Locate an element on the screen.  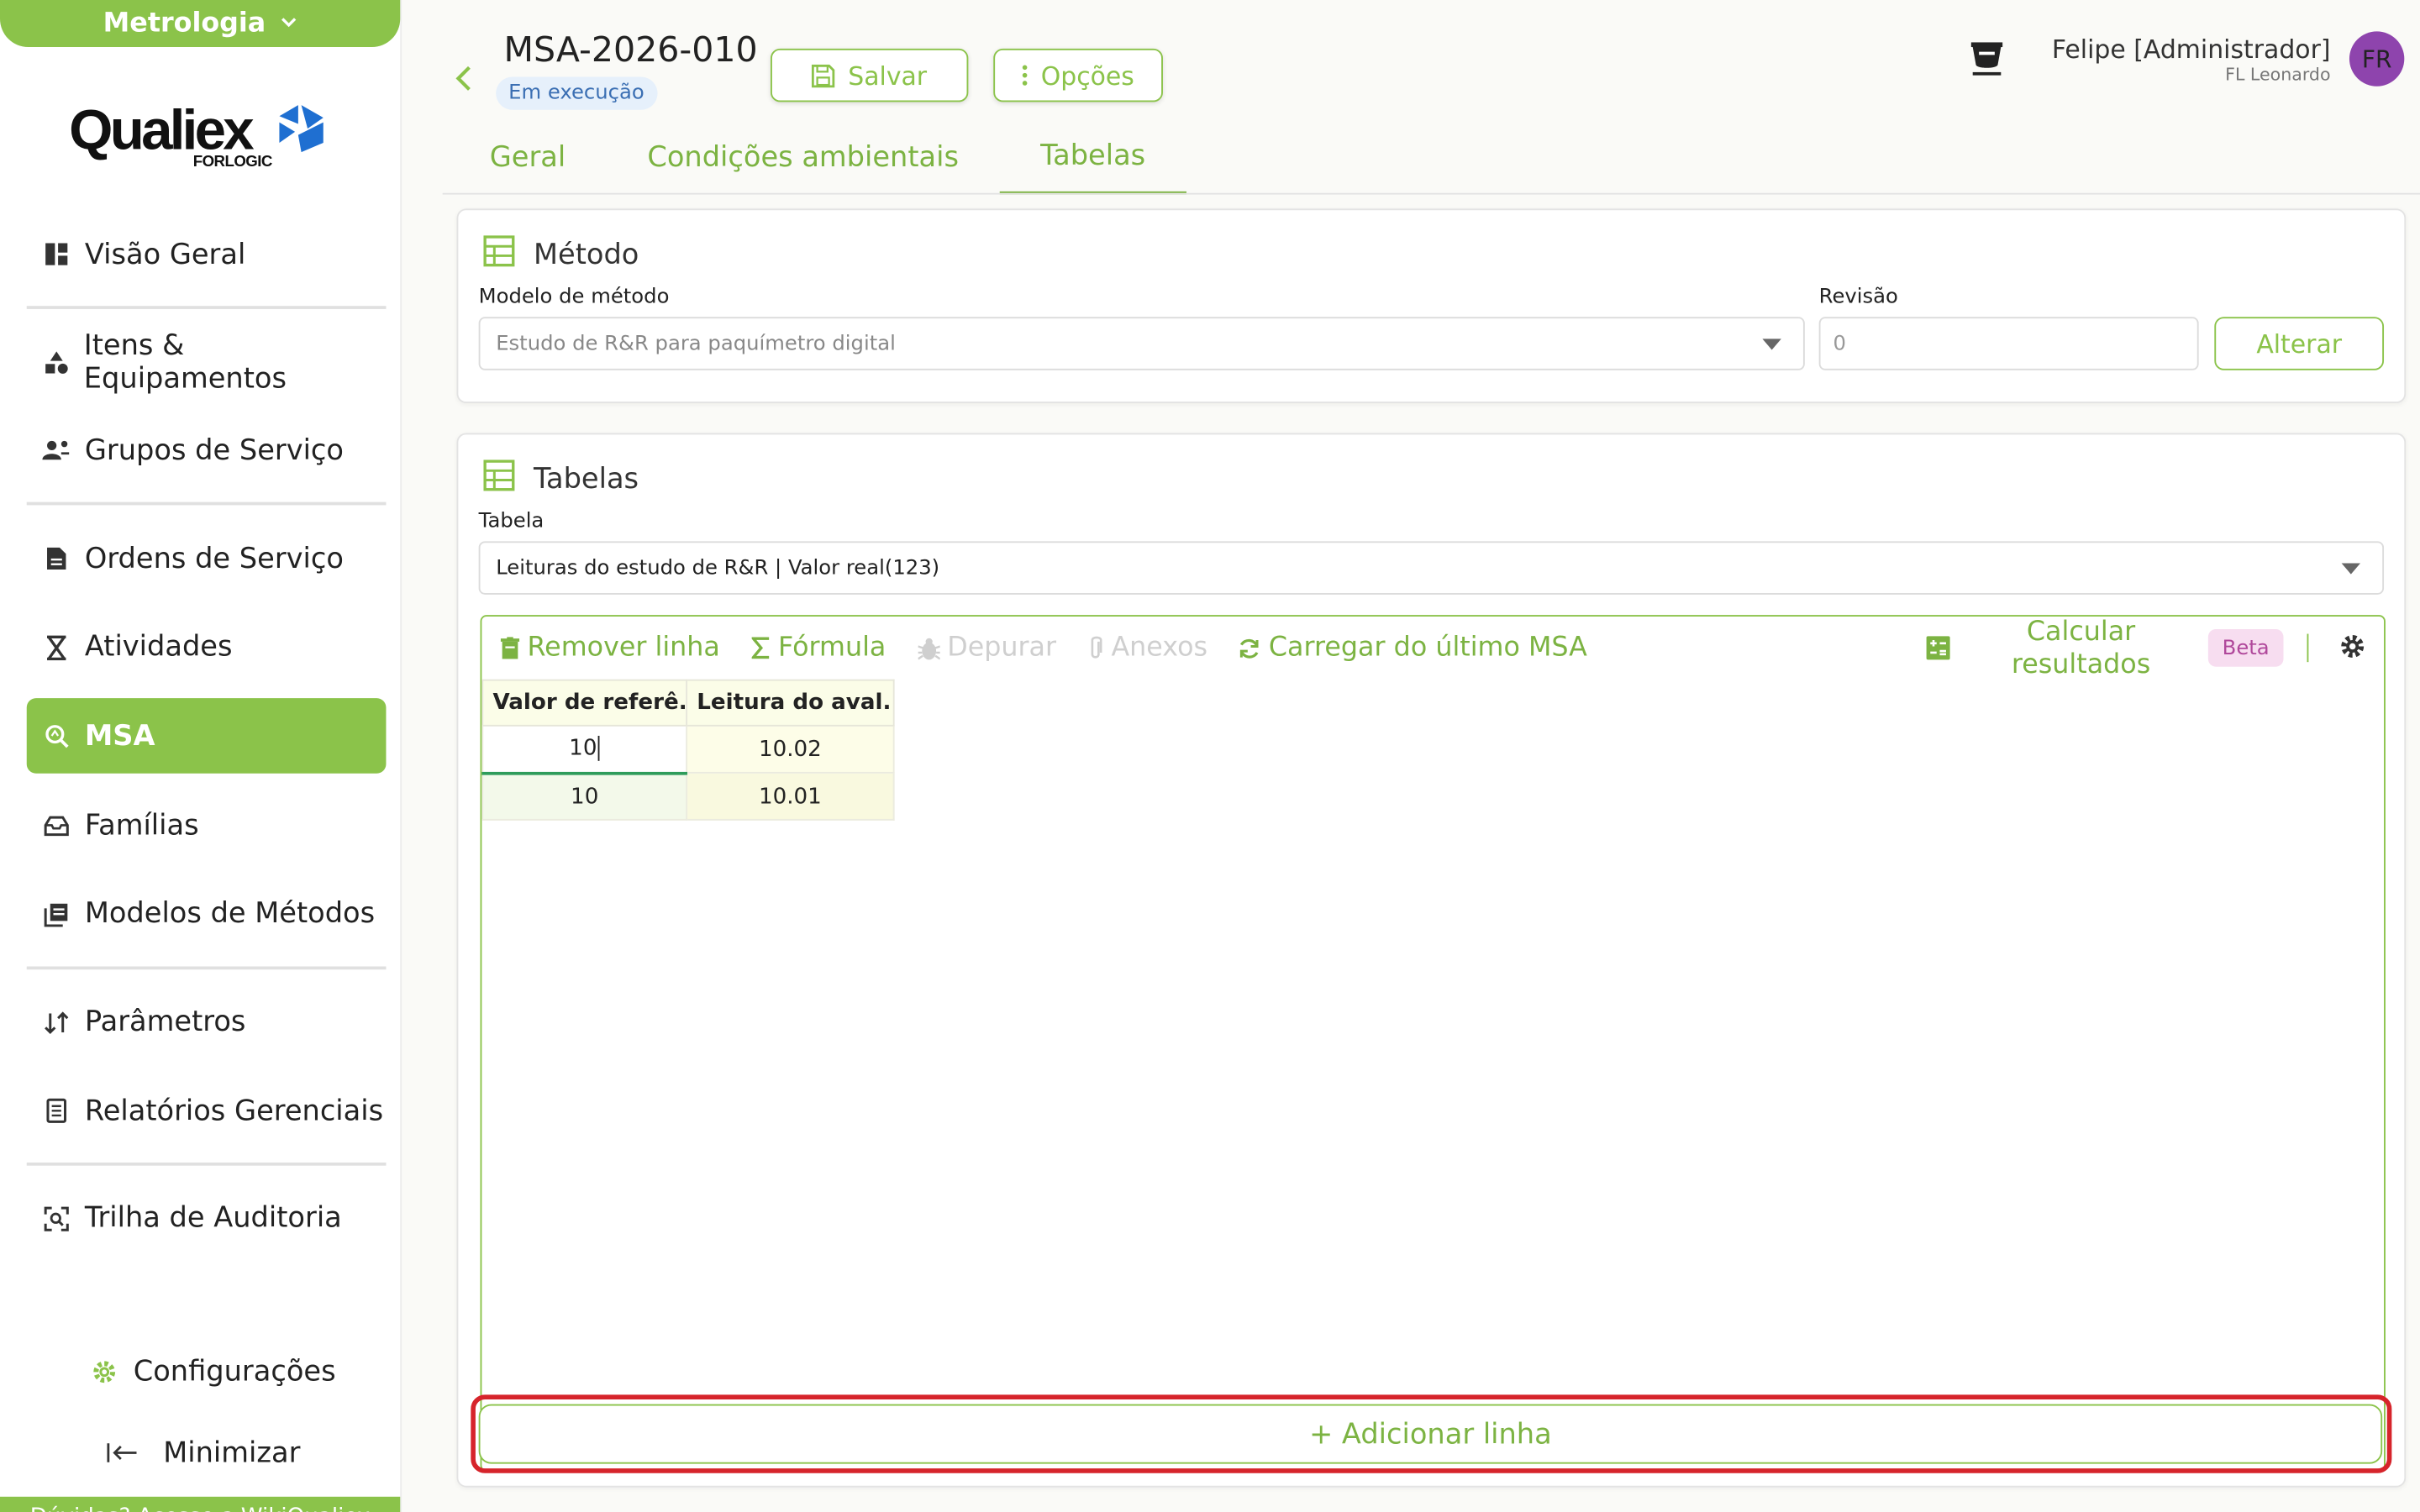
user-org: FL Leonardo is located at coordinates (2278, 73).